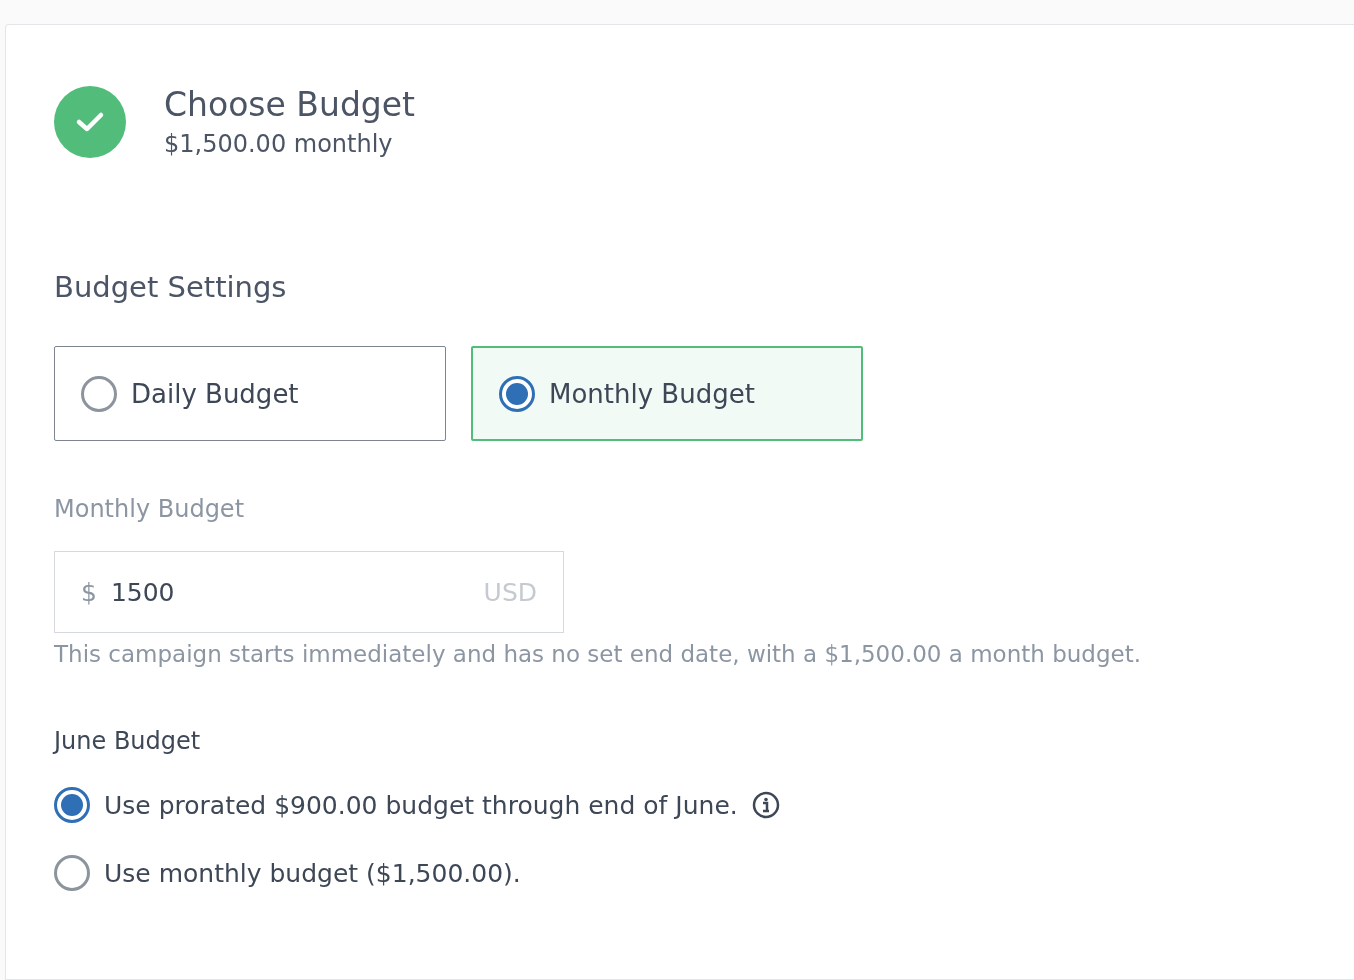 The height and width of the screenshot is (980, 1354). I want to click on budget-input-field: $ 1500 USD, so click(309, 592).